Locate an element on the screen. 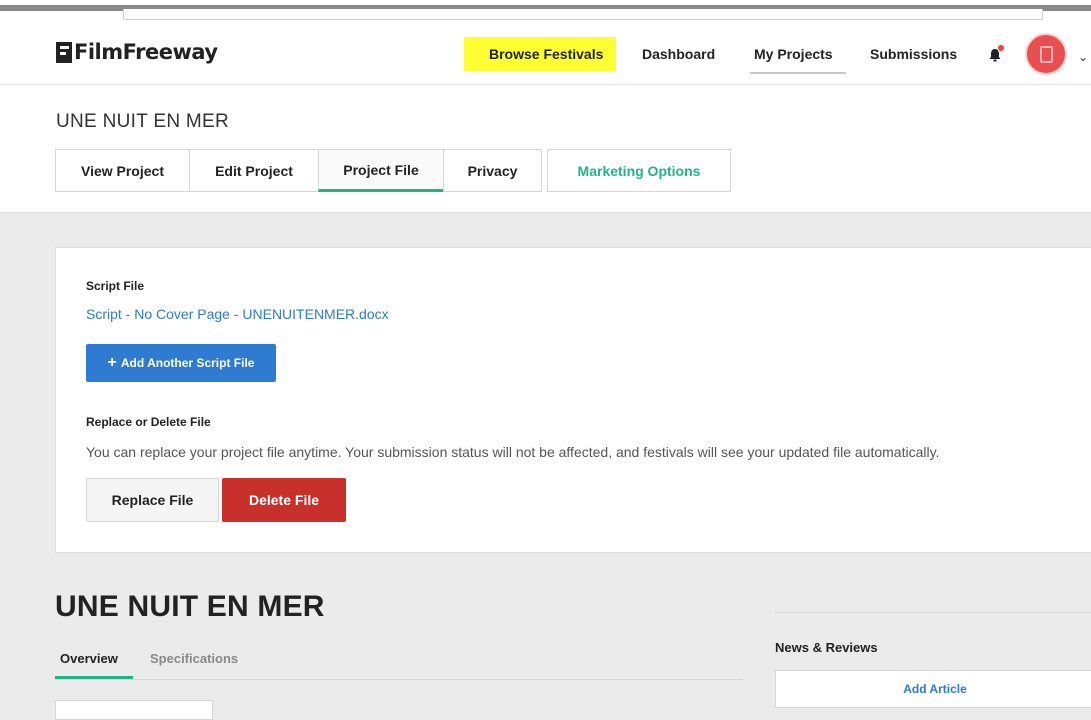  overview-title: UNE NUIT EN MER is located at coordinates (190, 606).